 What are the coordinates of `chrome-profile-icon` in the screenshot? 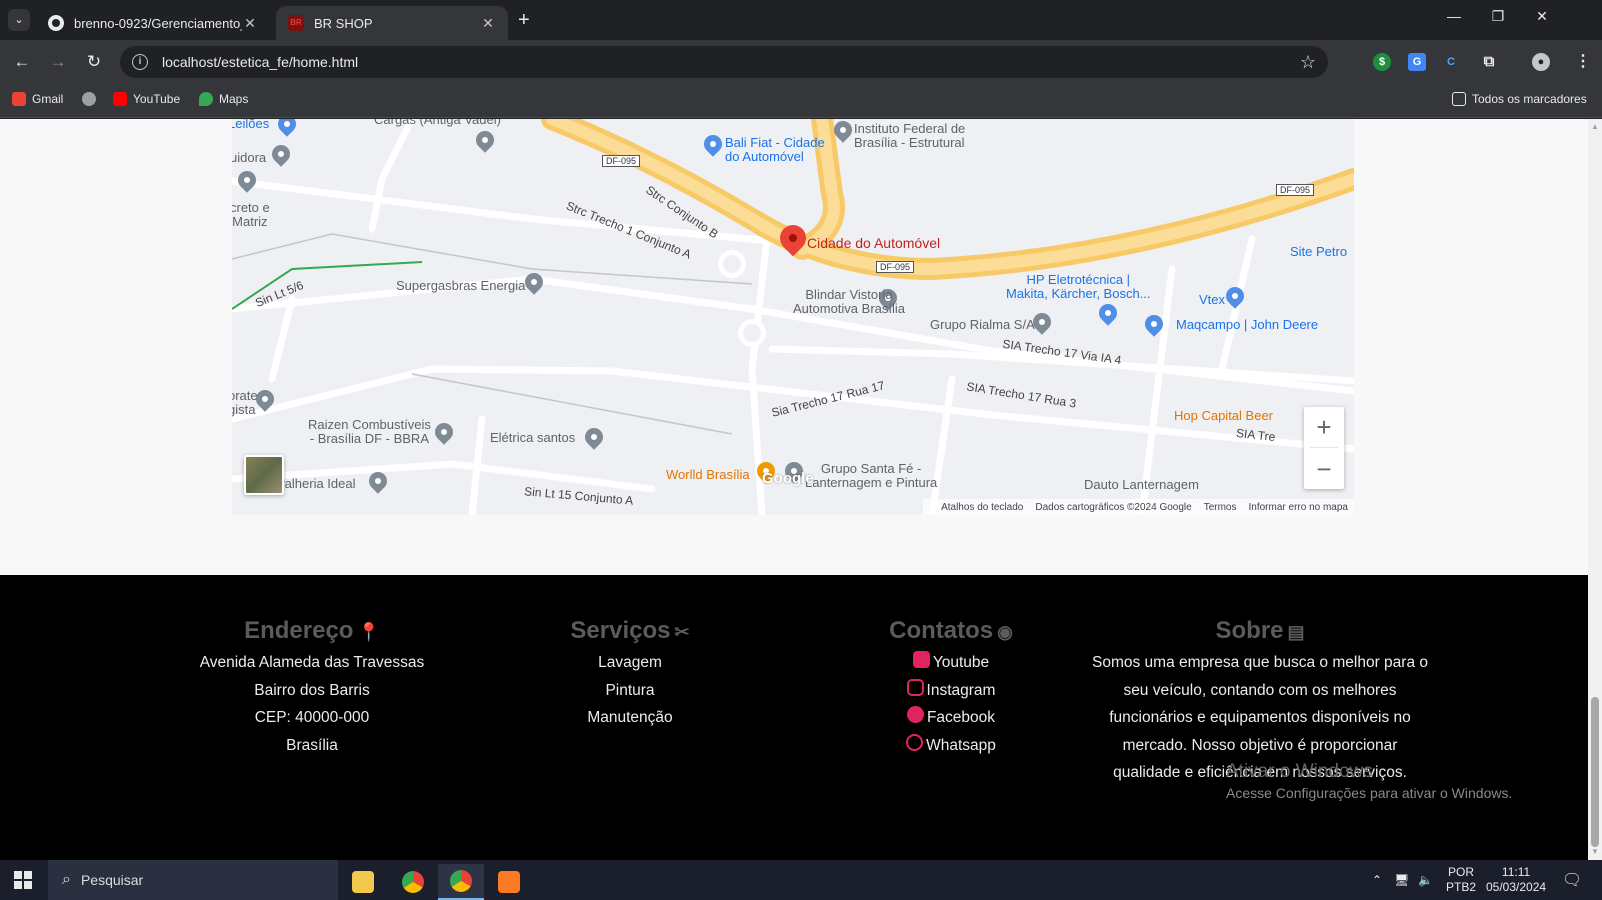 It's located at (461, 881).